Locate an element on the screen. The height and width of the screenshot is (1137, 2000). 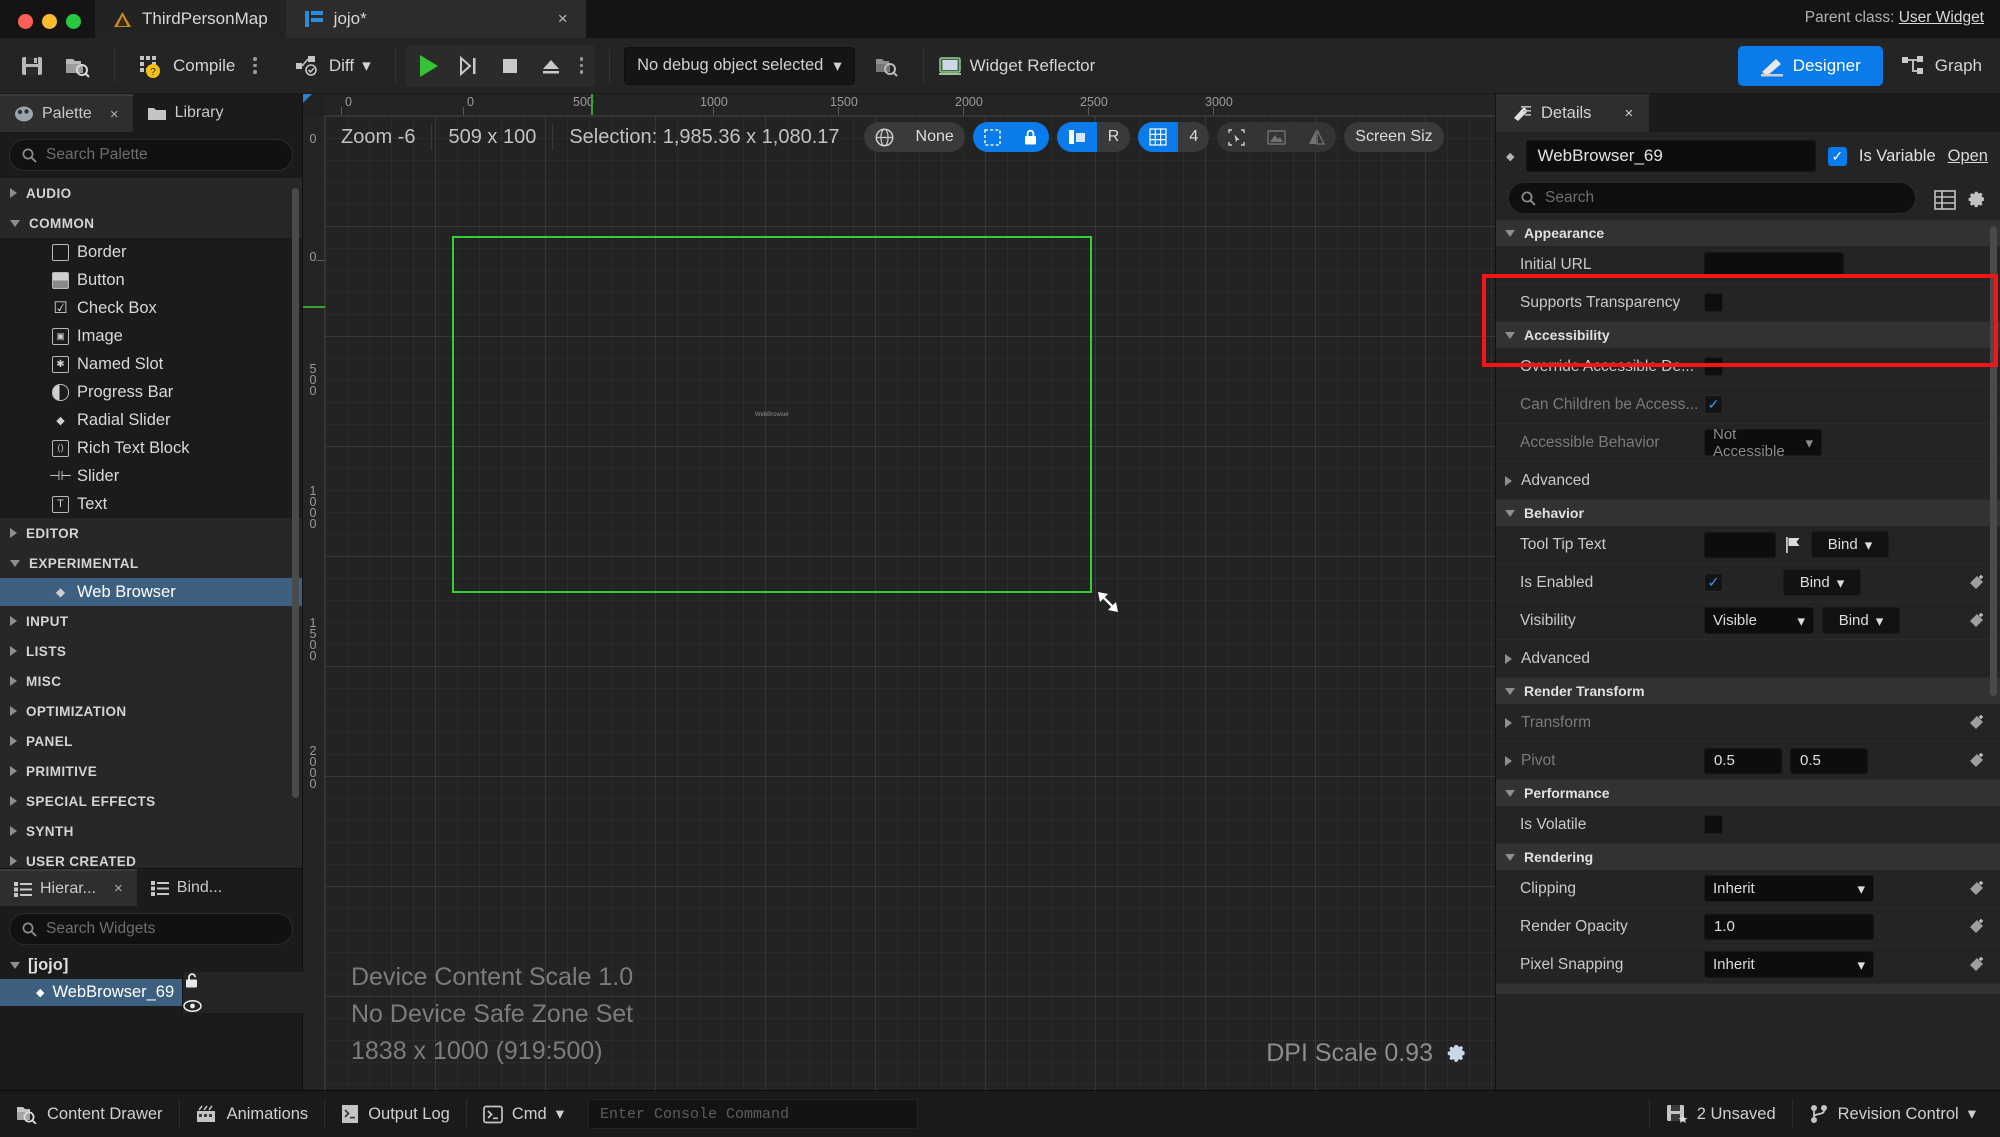
hierarchy-node-webbrowser: ◆ WebBrowser_69 is located at coordinates (344, 992).